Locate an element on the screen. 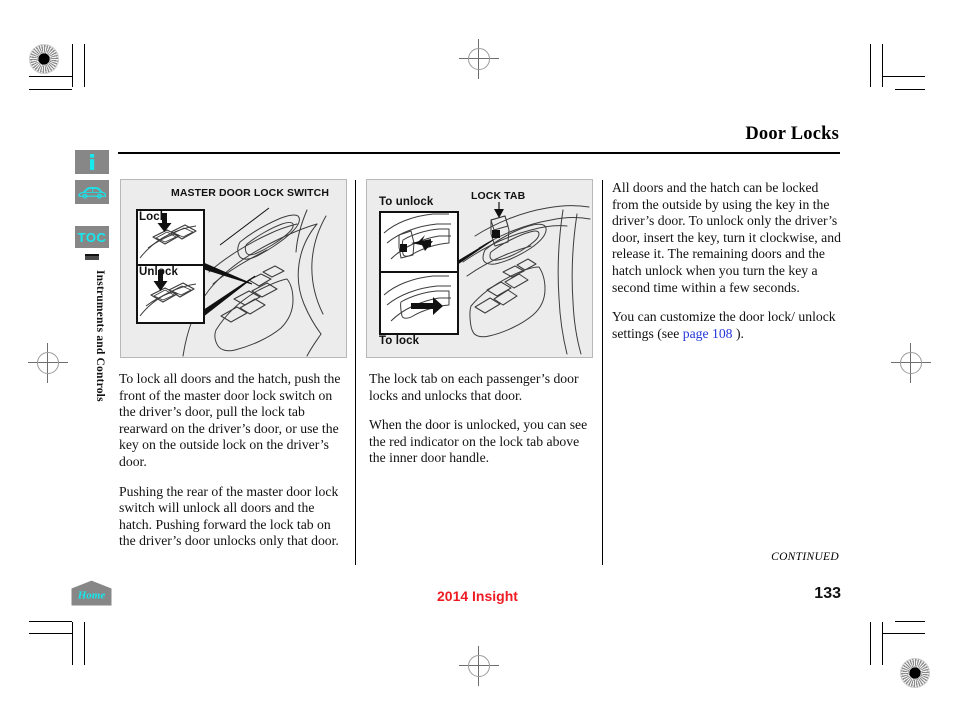 This screenshot has height=710, width=954. toc-button: TOC is located at coordinates (92, 237).